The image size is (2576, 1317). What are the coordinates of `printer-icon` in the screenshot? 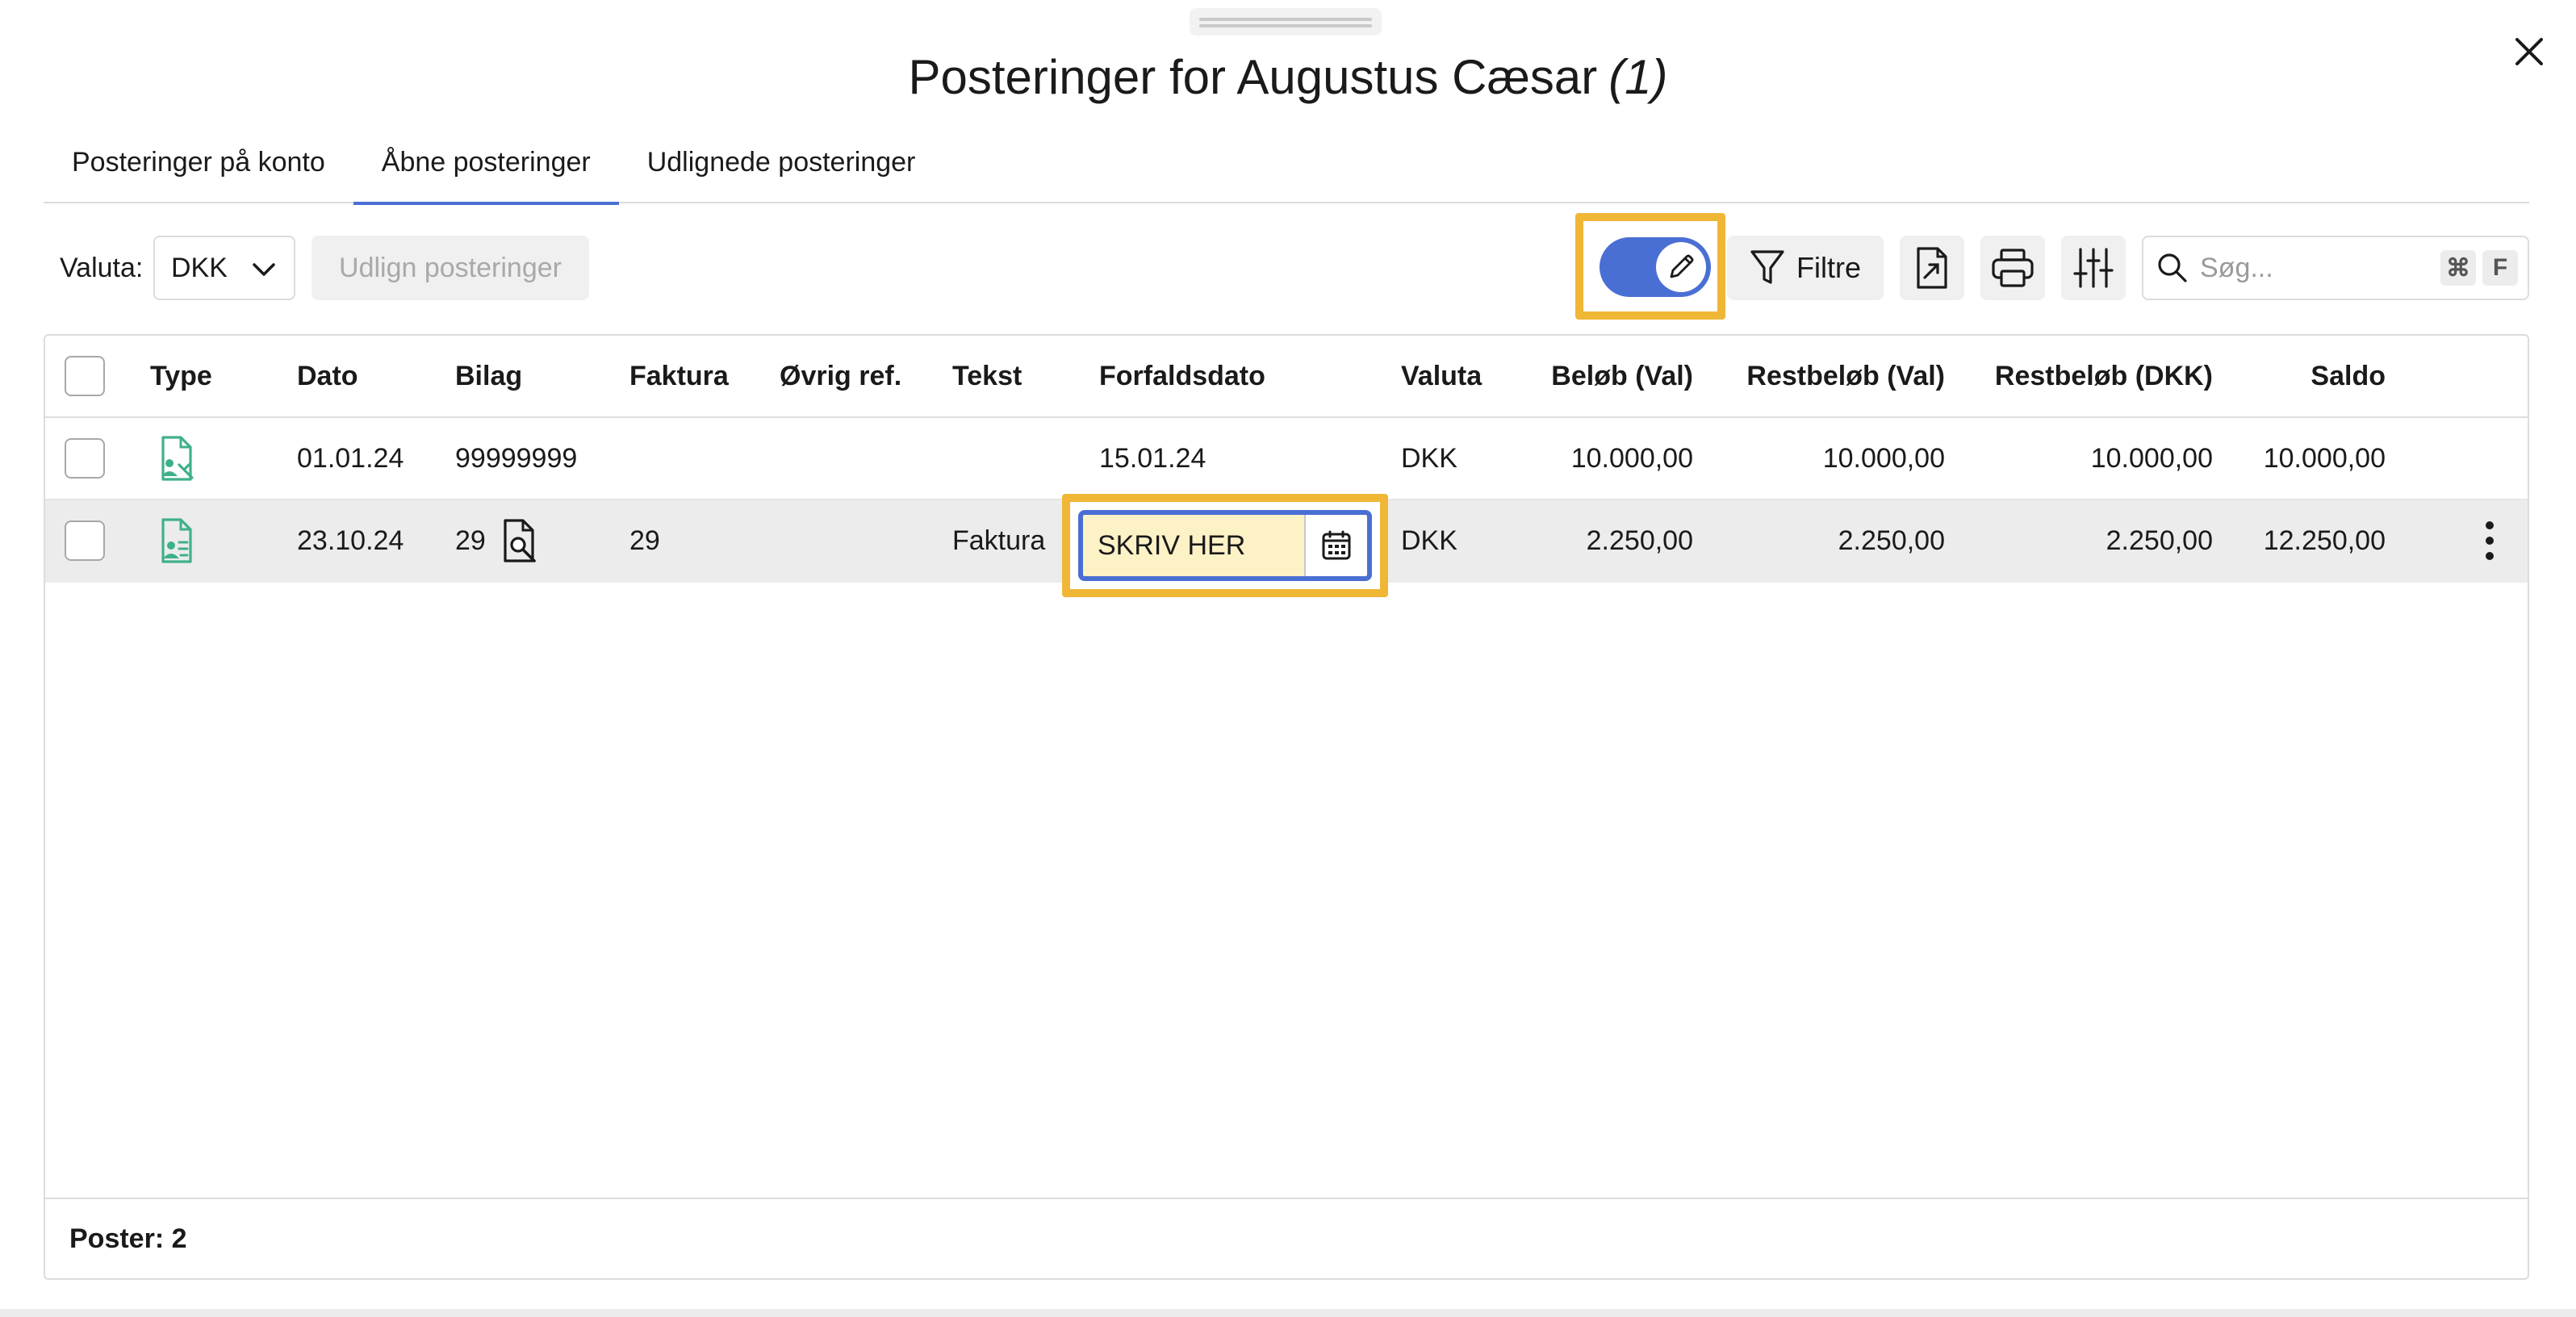 It's located at (2013, 268).